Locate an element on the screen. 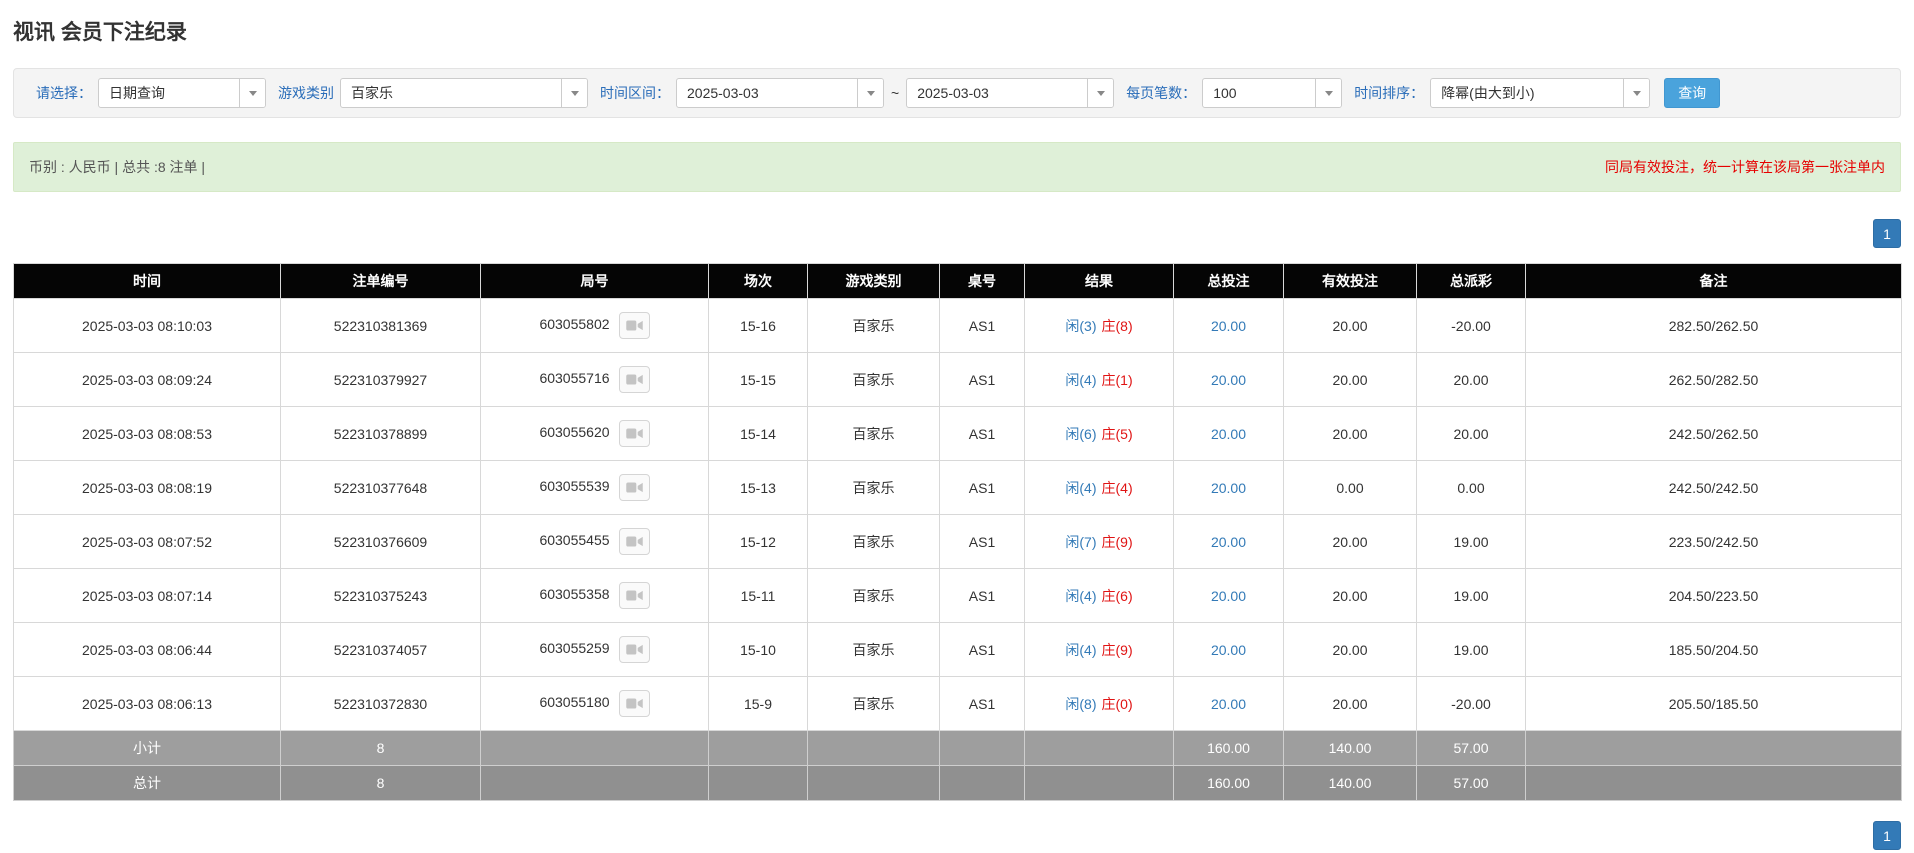  cell-time: 2025-03-03 08:09:24 is located at coordinates (147, 379).